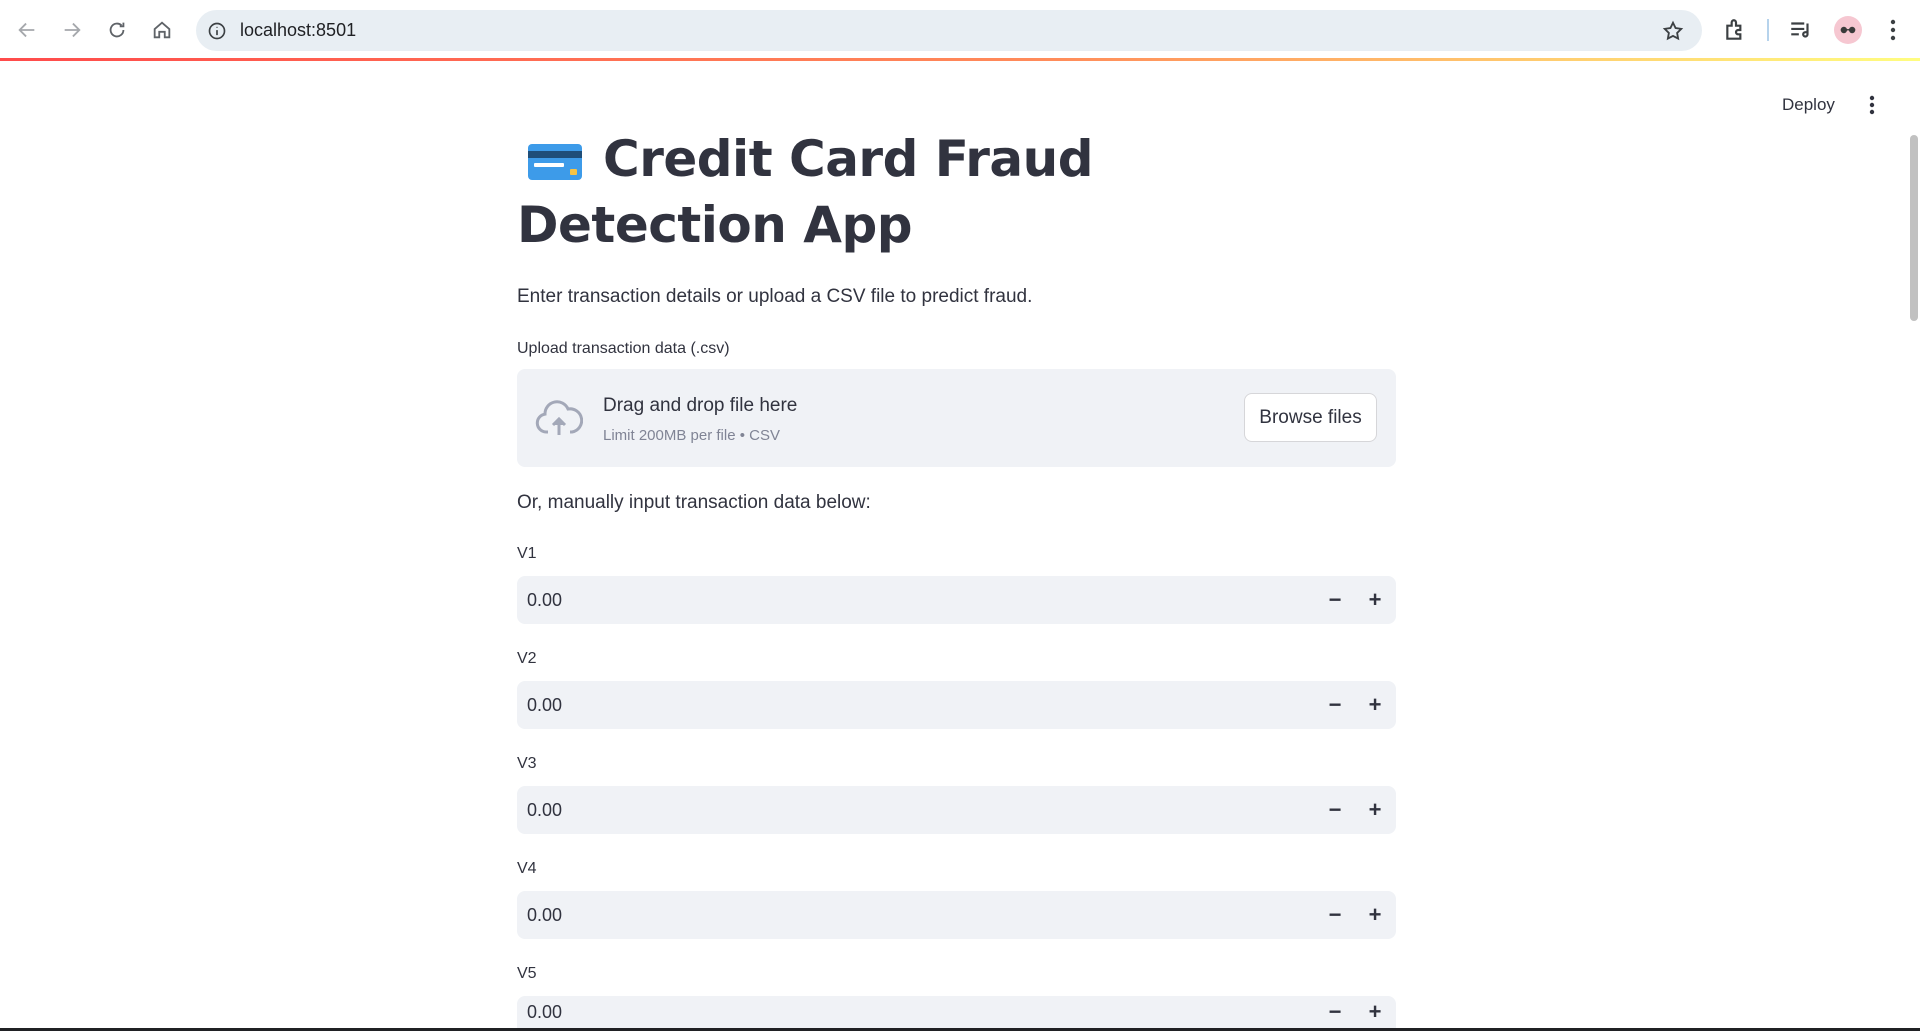 The height and width of the screenshot is (1031, 1920). Describe the element at coordinates (1848, 30) in the screenshot. I see `profile-avatar` at that location.